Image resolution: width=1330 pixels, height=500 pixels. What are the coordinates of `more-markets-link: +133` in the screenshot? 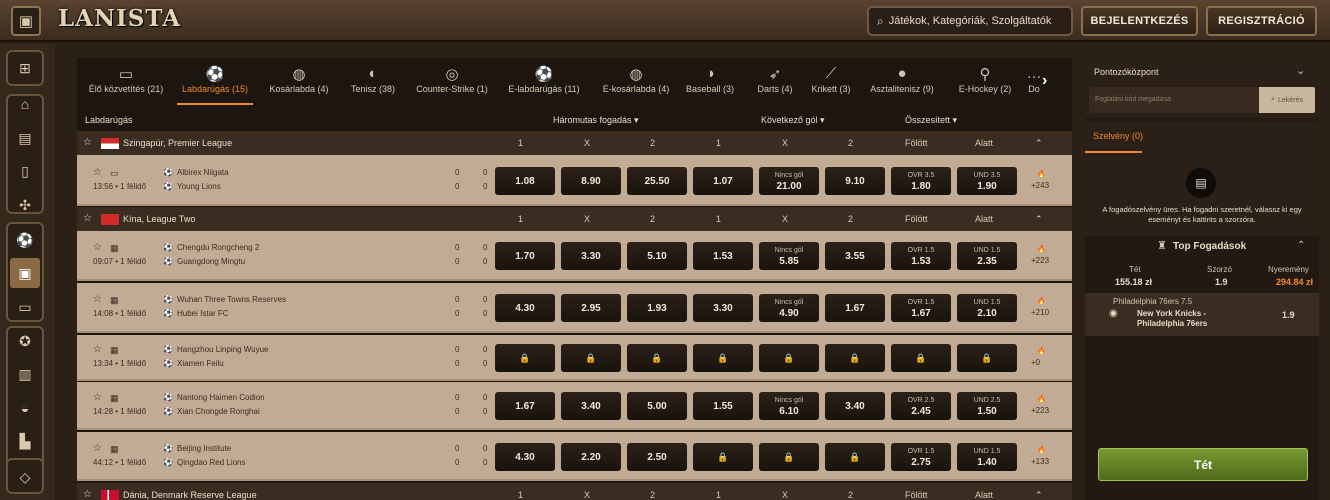 It's located at (1040, 461).